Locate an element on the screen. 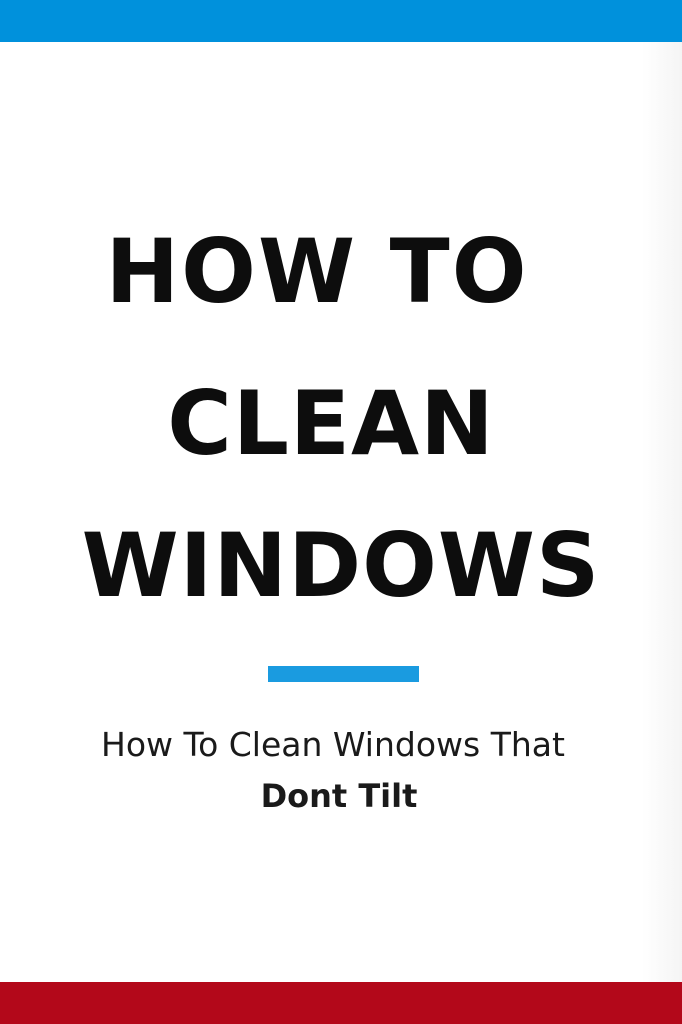 The image size is (682, 1024). subtitle-line-2: Dont Tilt is located at coordinates (339, 796).